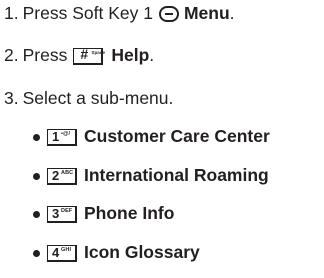  I want to click on step-3: 3. Select a sub-menu., so click(88, 98).